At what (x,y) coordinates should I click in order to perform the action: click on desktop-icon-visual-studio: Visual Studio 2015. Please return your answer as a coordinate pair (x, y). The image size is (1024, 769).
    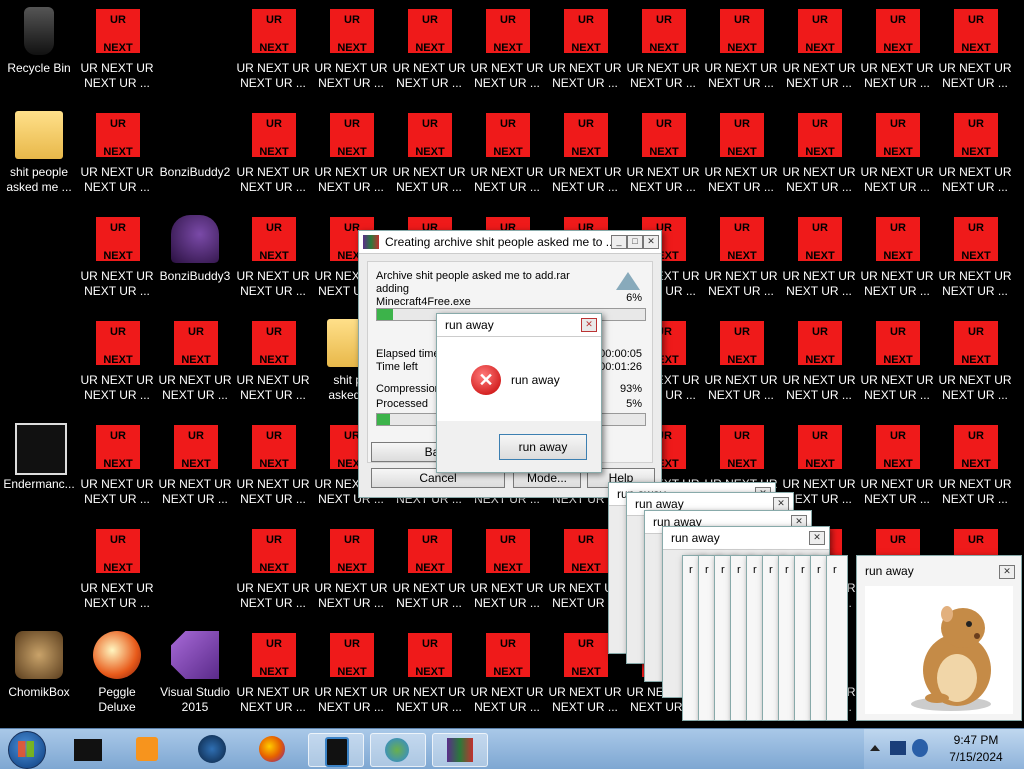
    Looking at the image, I should click on (195, 677).